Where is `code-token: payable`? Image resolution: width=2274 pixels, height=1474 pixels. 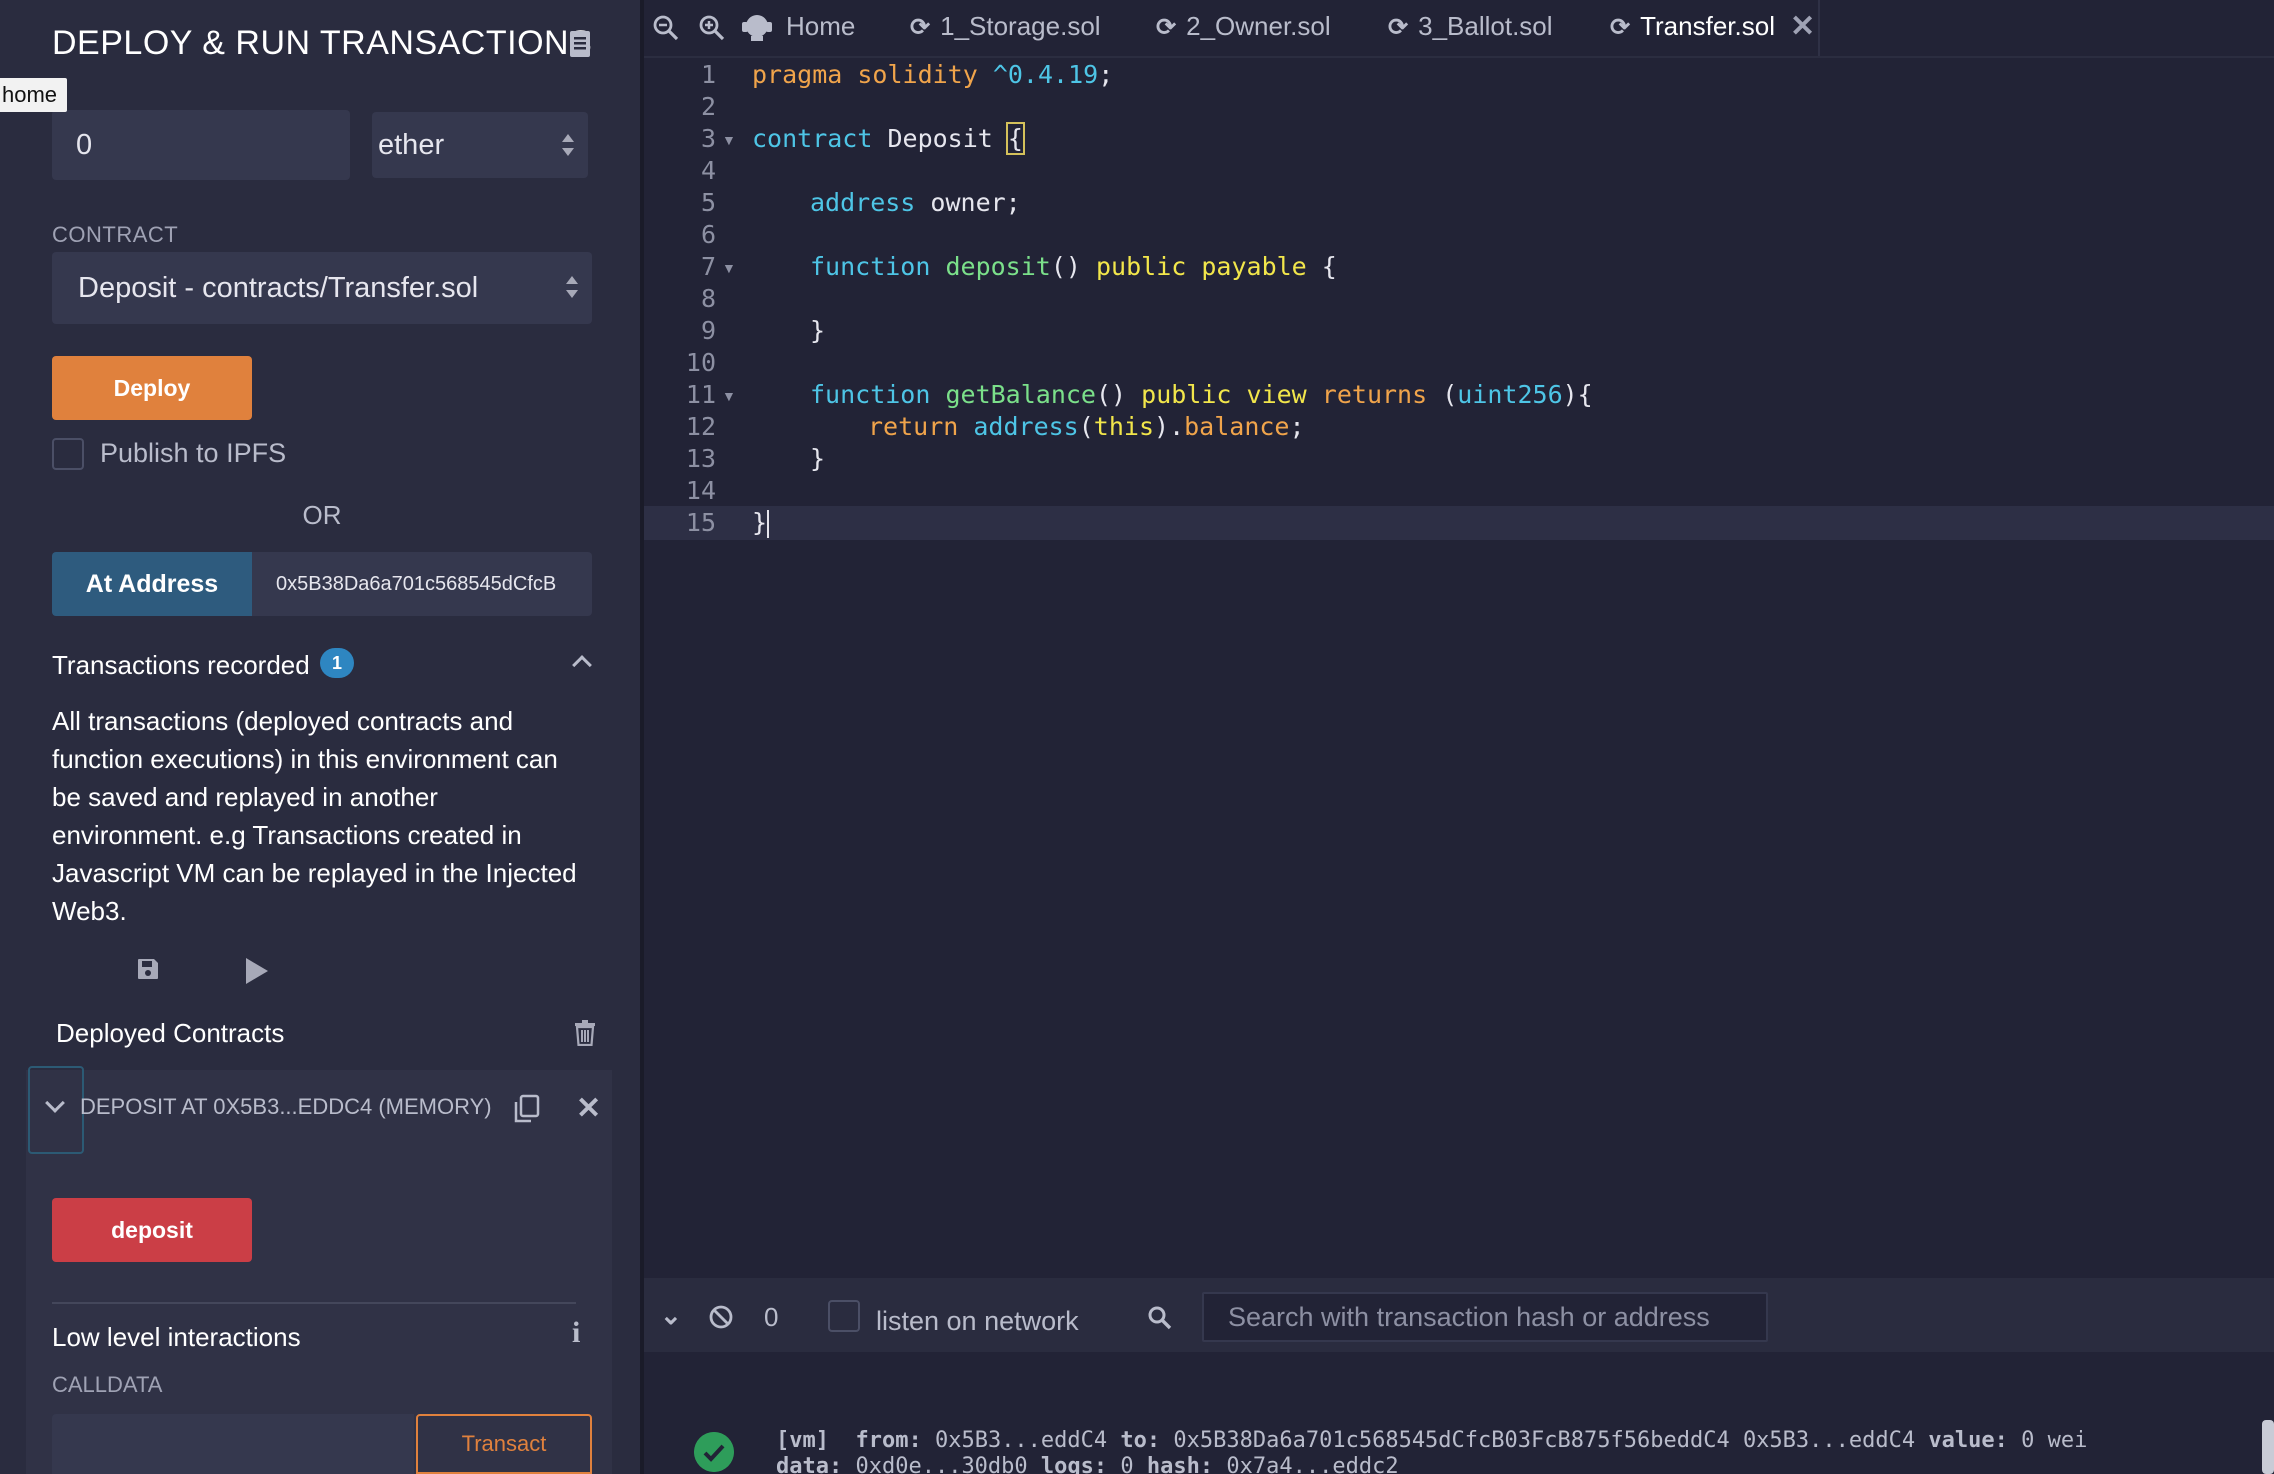
code-token: payable is located at coordinates (1246, 266).